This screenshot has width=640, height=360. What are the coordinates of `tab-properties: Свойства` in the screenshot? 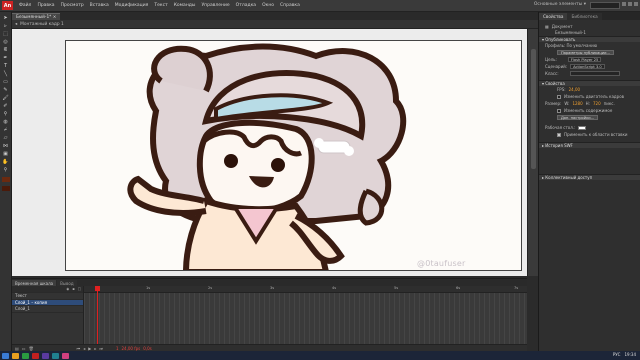 It's located at (553, 16).